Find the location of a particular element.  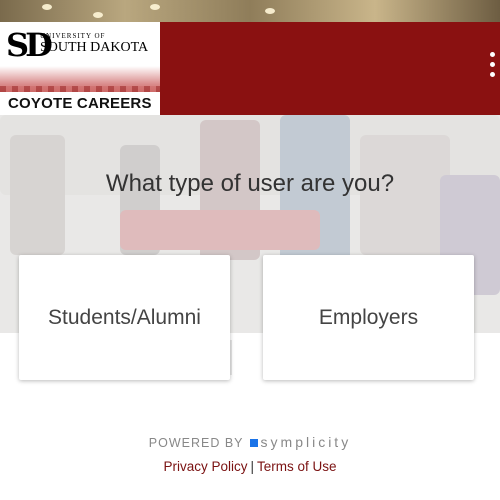

privacy-policy-link: Privacy Policy is located at coordinates (205, 466).